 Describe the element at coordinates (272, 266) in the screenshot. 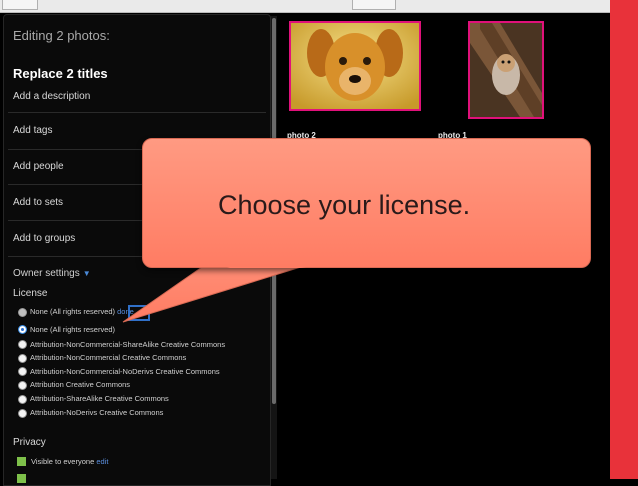

I see `callout-tail-join` at that location.